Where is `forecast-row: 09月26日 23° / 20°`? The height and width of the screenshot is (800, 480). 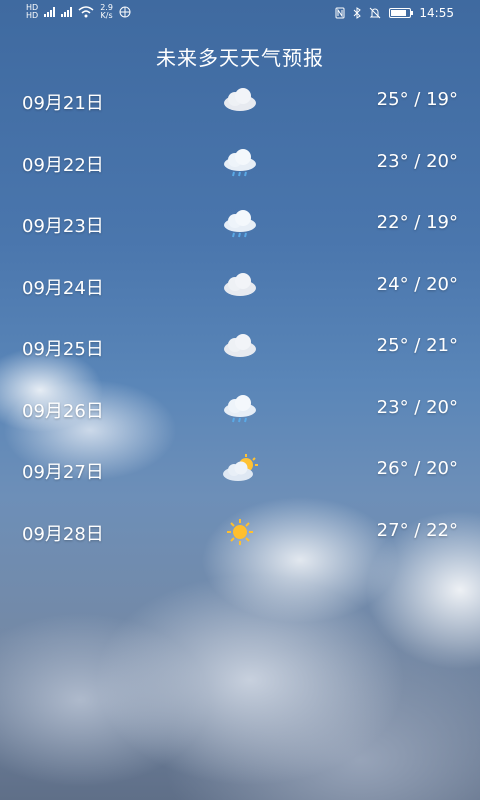
forecast-row: 09月26日 23° / 20° is located at coordinates (240, 409).